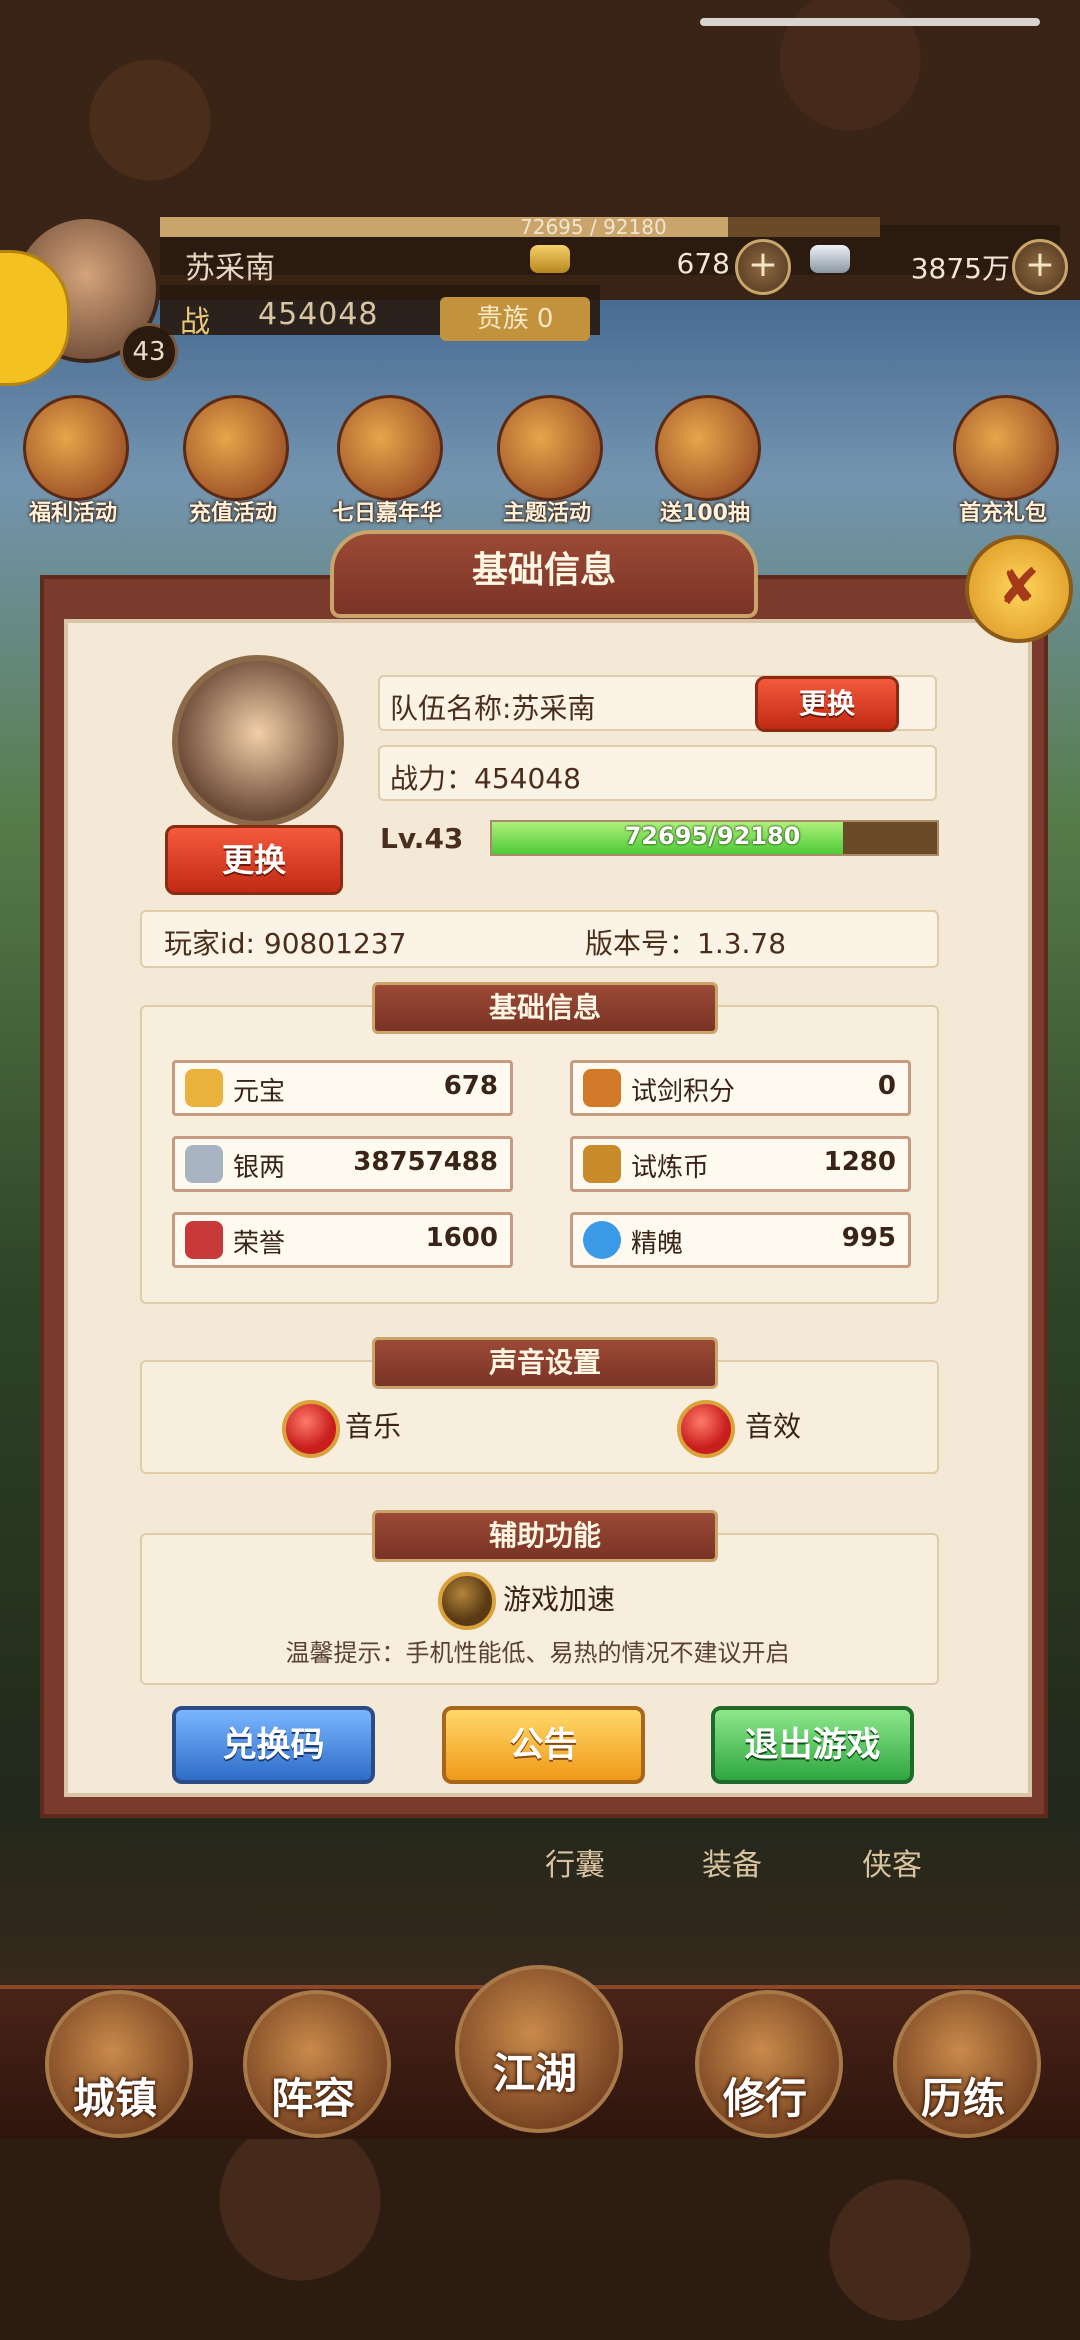 This screenshot has width=1080, height=2340. I want to click on first-recharge-icon, so click(1006, 448).